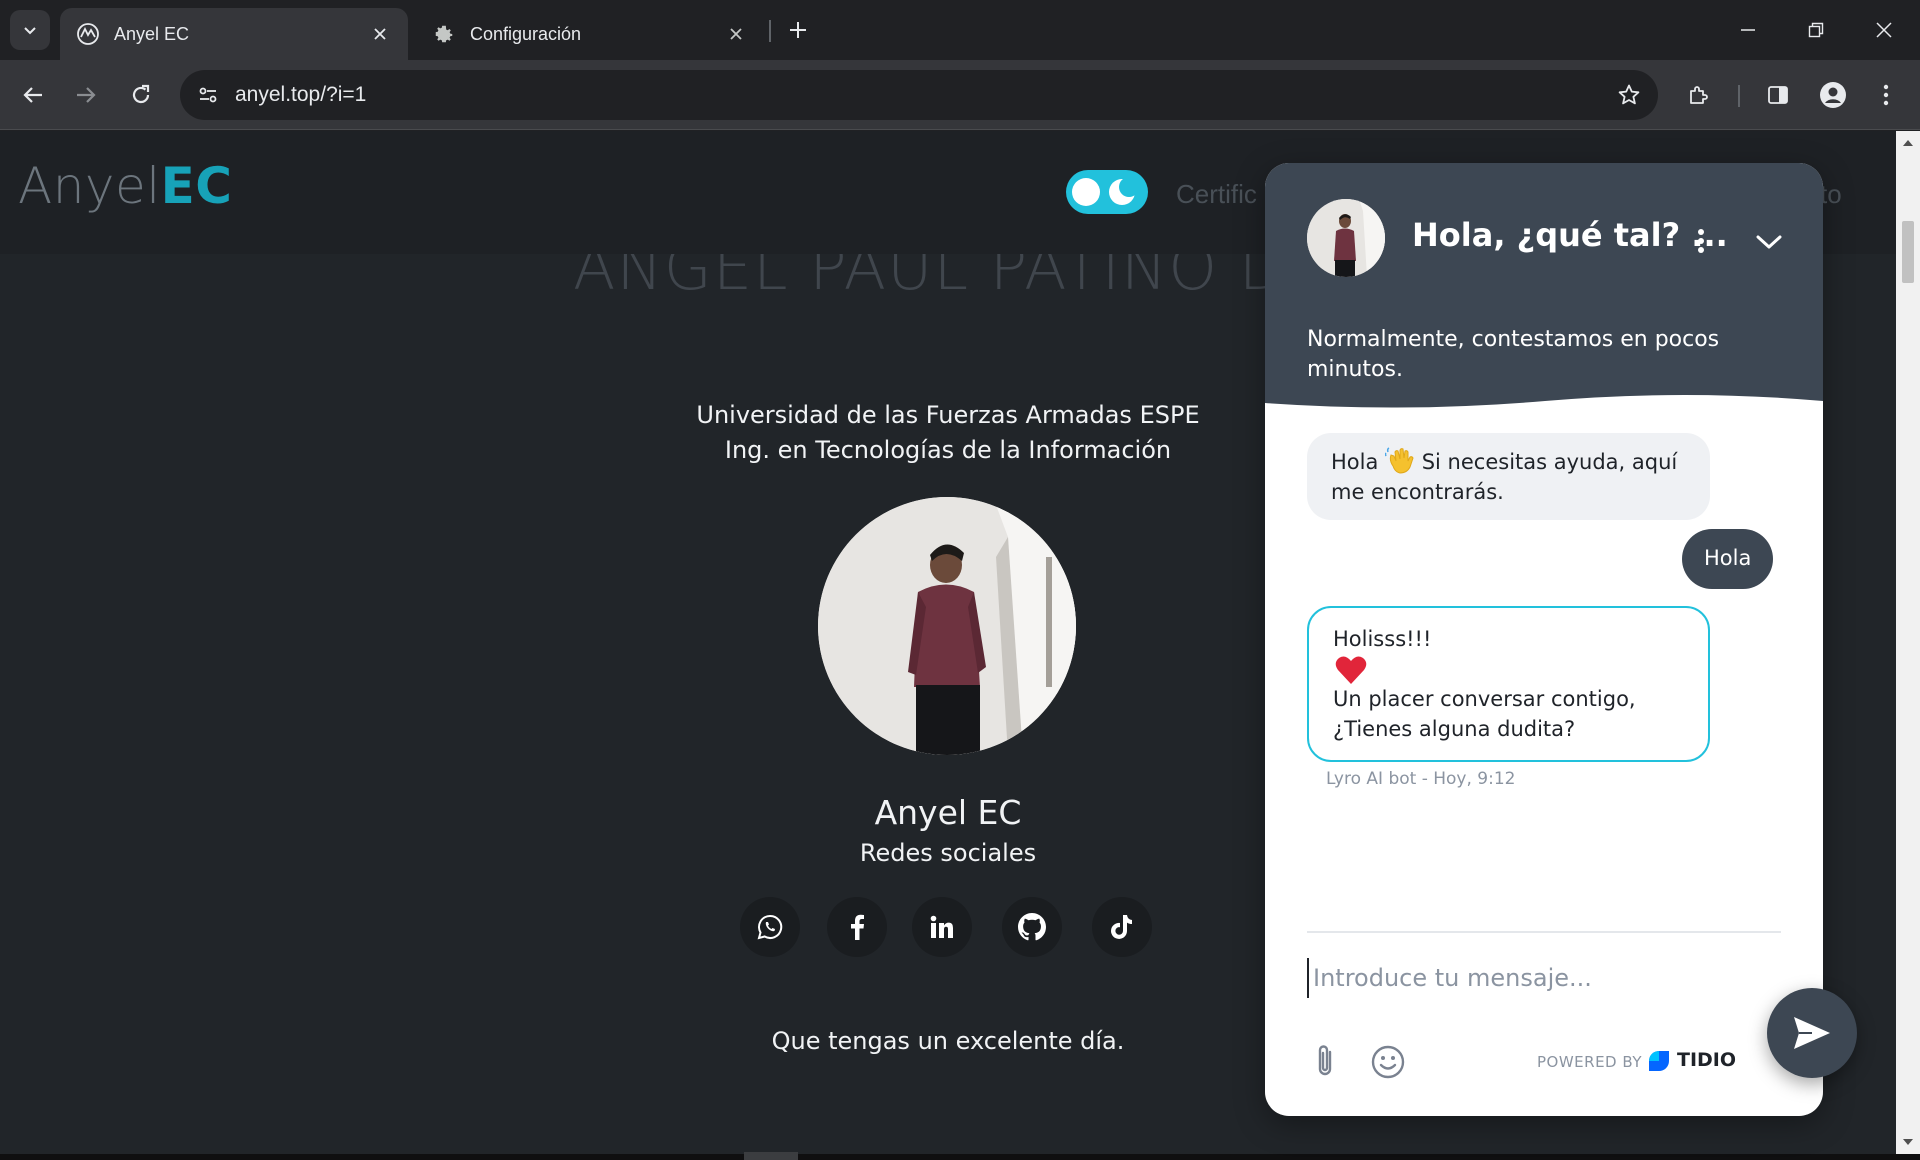 This screenshot has height=1160, width=1920. I want to click on puzzle-icon, so click(1699, 95).